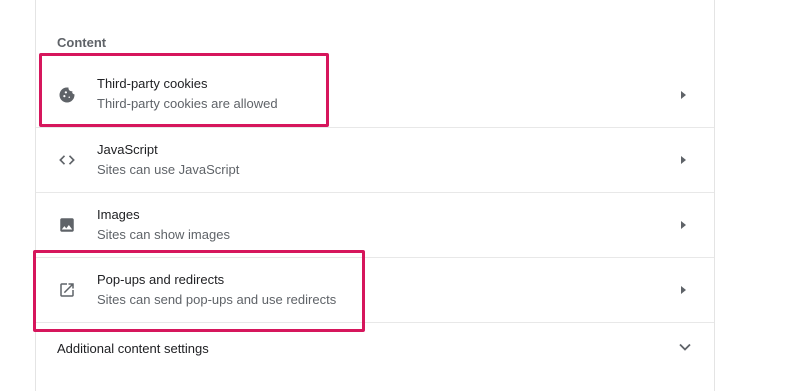 The width and height of the screenshot is (812, 391). Describe the element at coordinates (685, 347) in the screenshot. I see `chevron-down-icon` at that location.